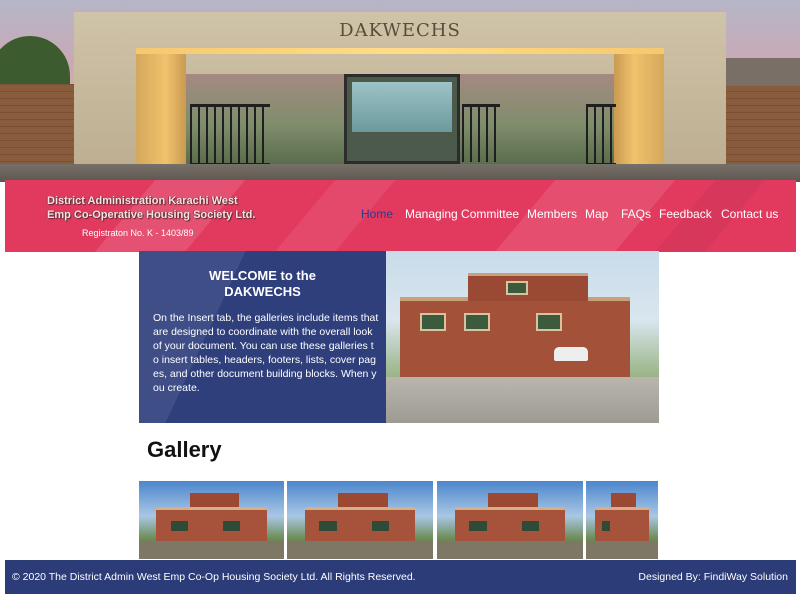  Describe the element at coordinates (749, 214) in the screenshot. I see `nav-contact-us: Contact us` at that location.